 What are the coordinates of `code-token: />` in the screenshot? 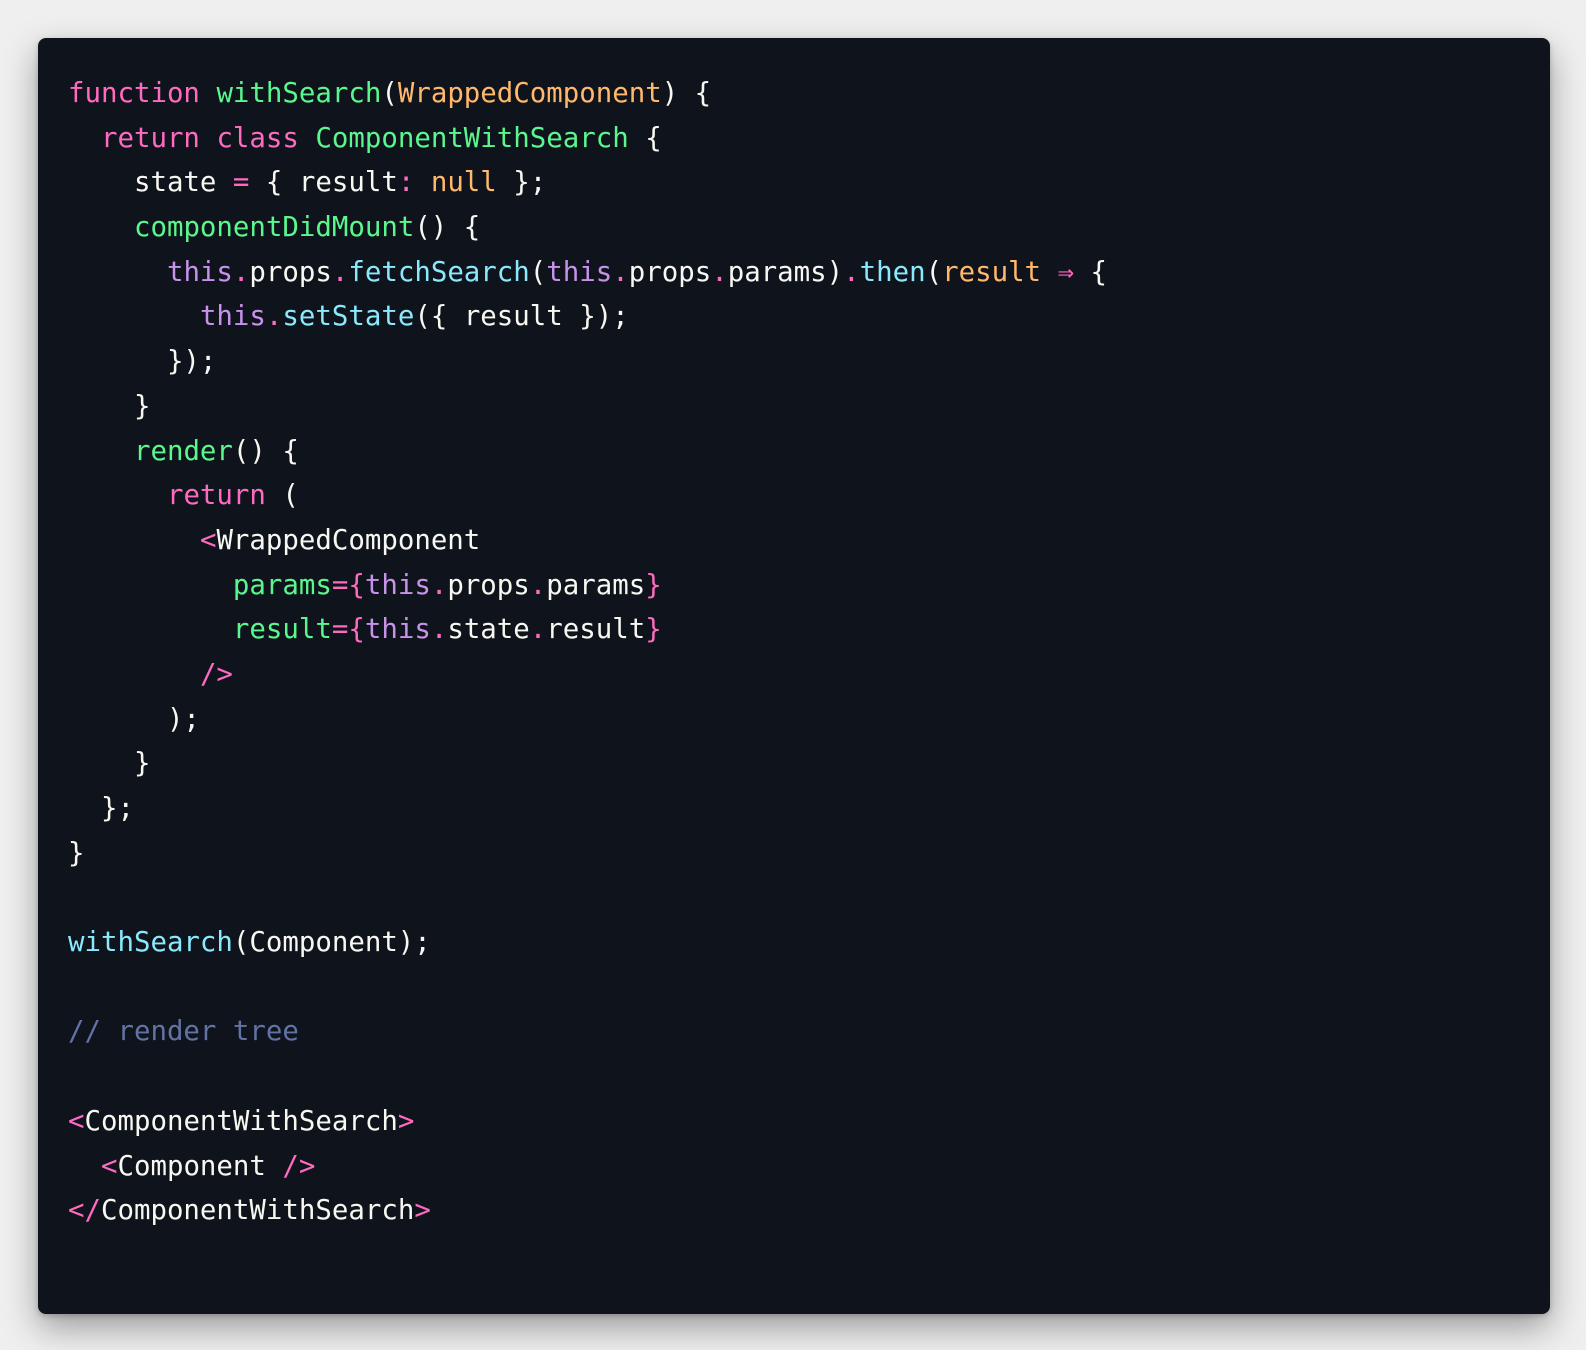 It's located at (299, 1166).